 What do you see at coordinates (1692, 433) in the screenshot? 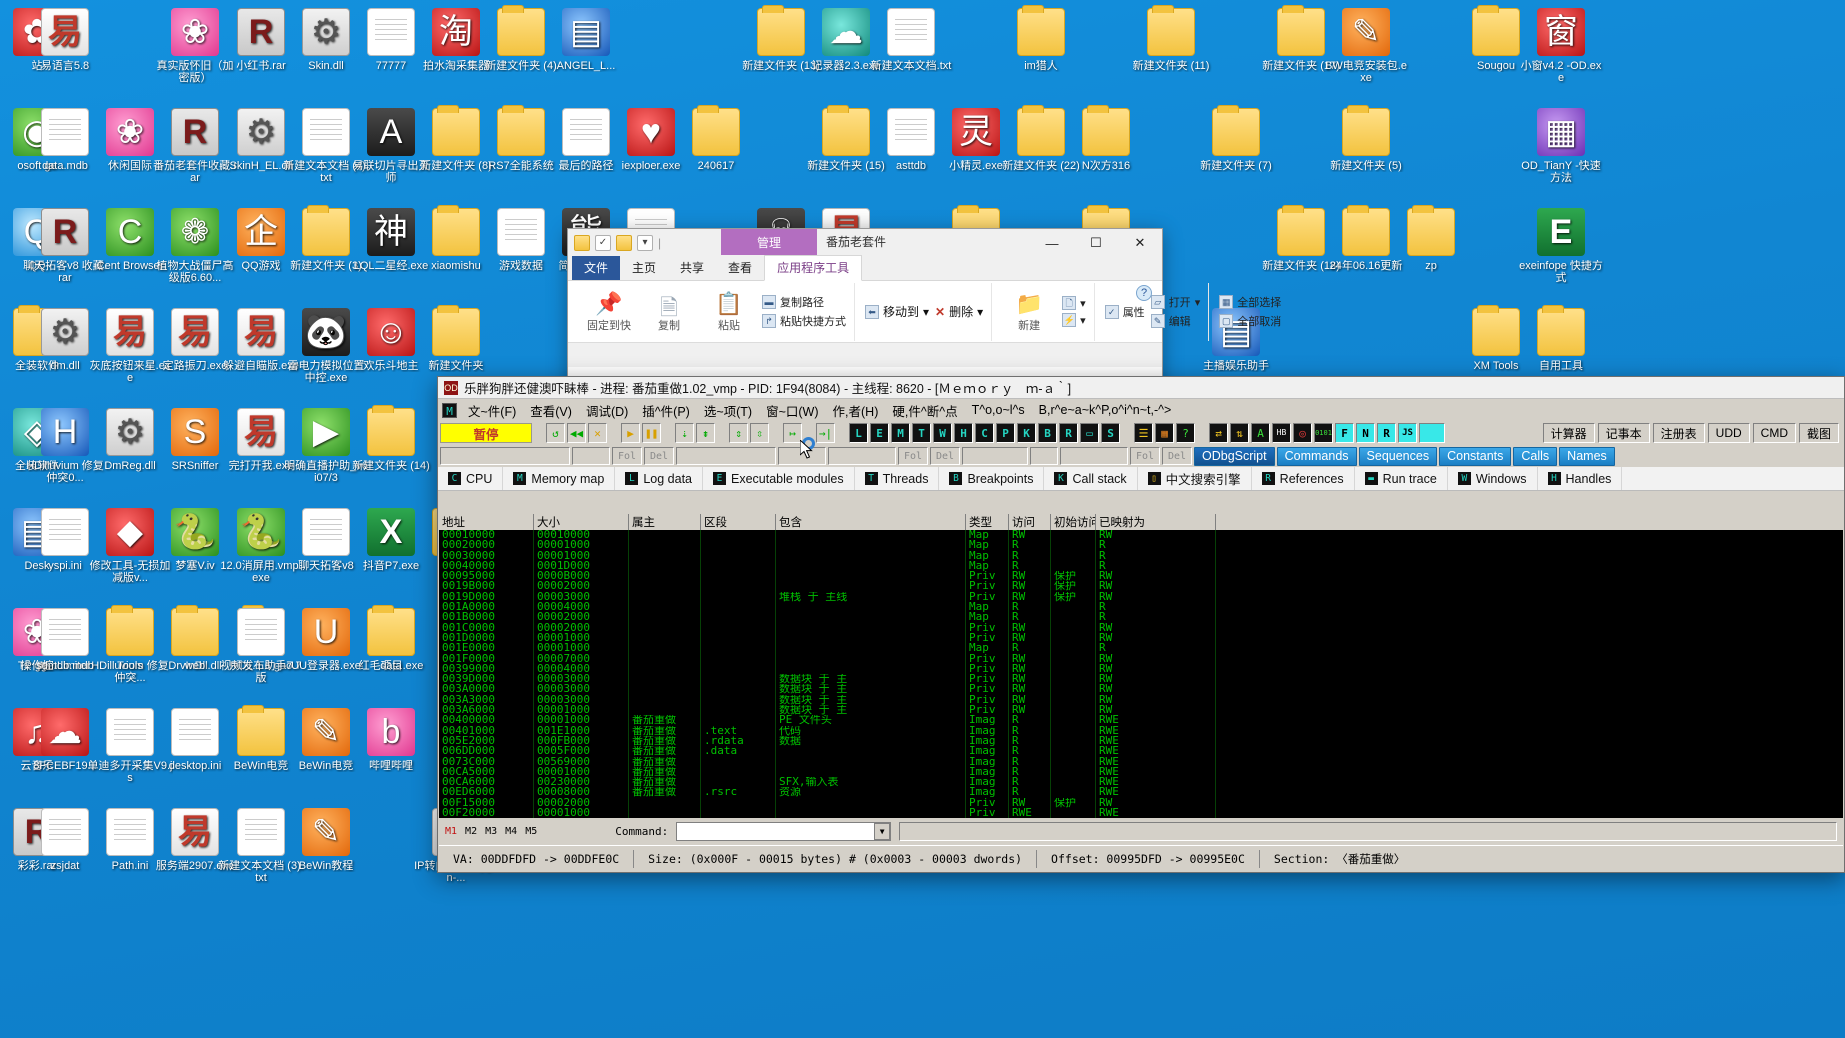
I see `debugger-tool-shortcuts: 计算器 记事本 注册表 UDD CMD 截图` at bounding box center [1692, 433].